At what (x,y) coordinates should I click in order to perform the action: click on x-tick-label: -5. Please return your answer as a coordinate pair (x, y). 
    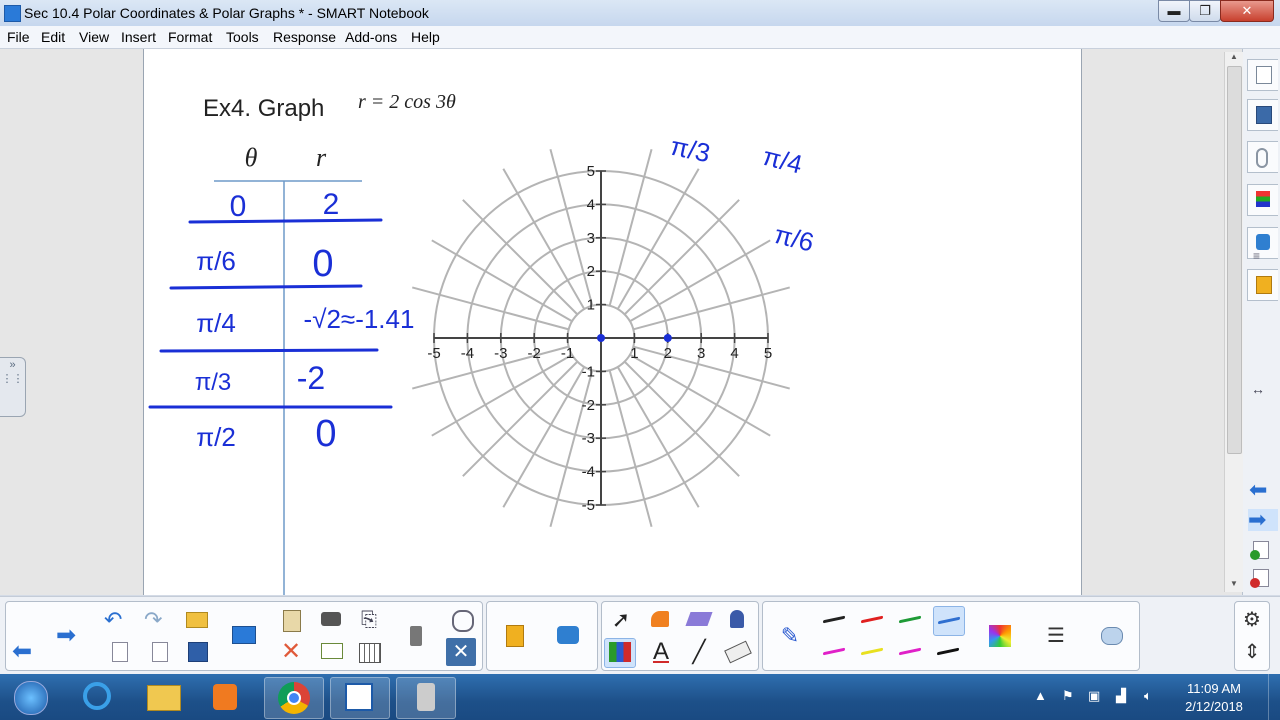
    Looking at the image, I should click on (433, 353).